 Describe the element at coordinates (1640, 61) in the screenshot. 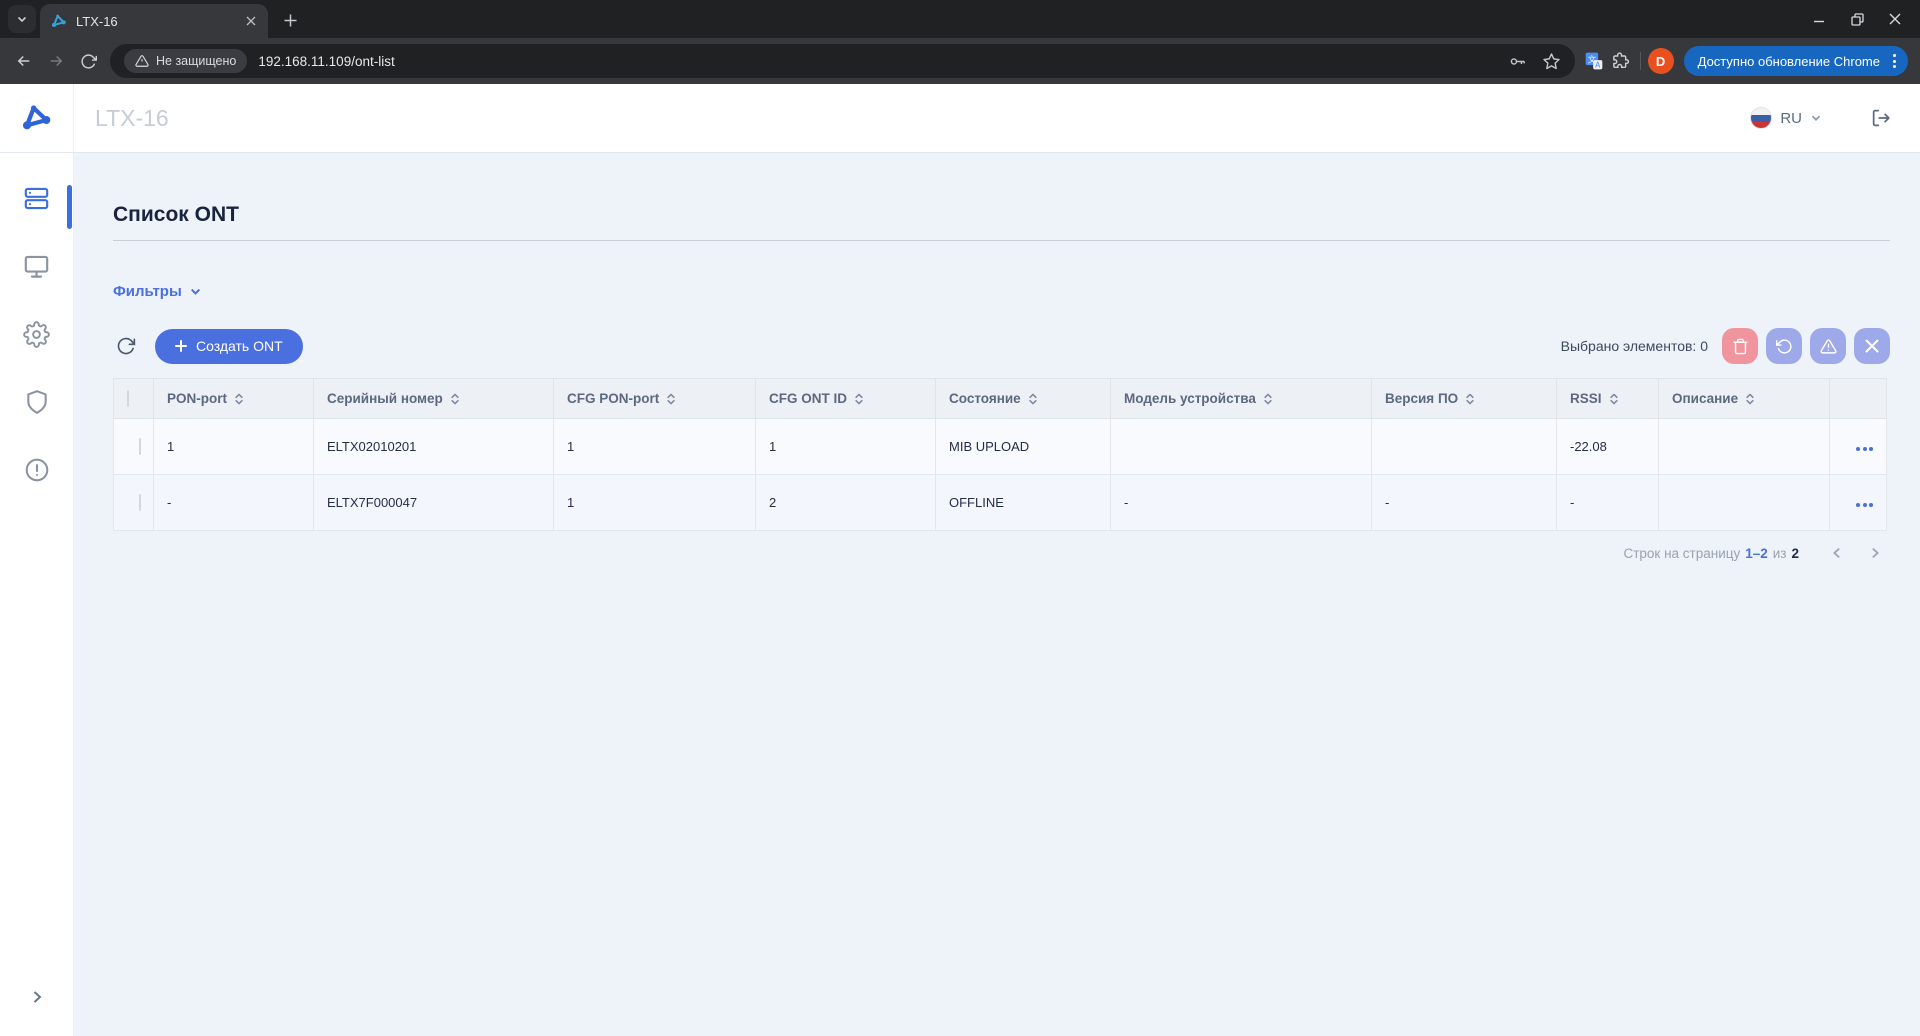

I see `toolbar-divider` at that location.